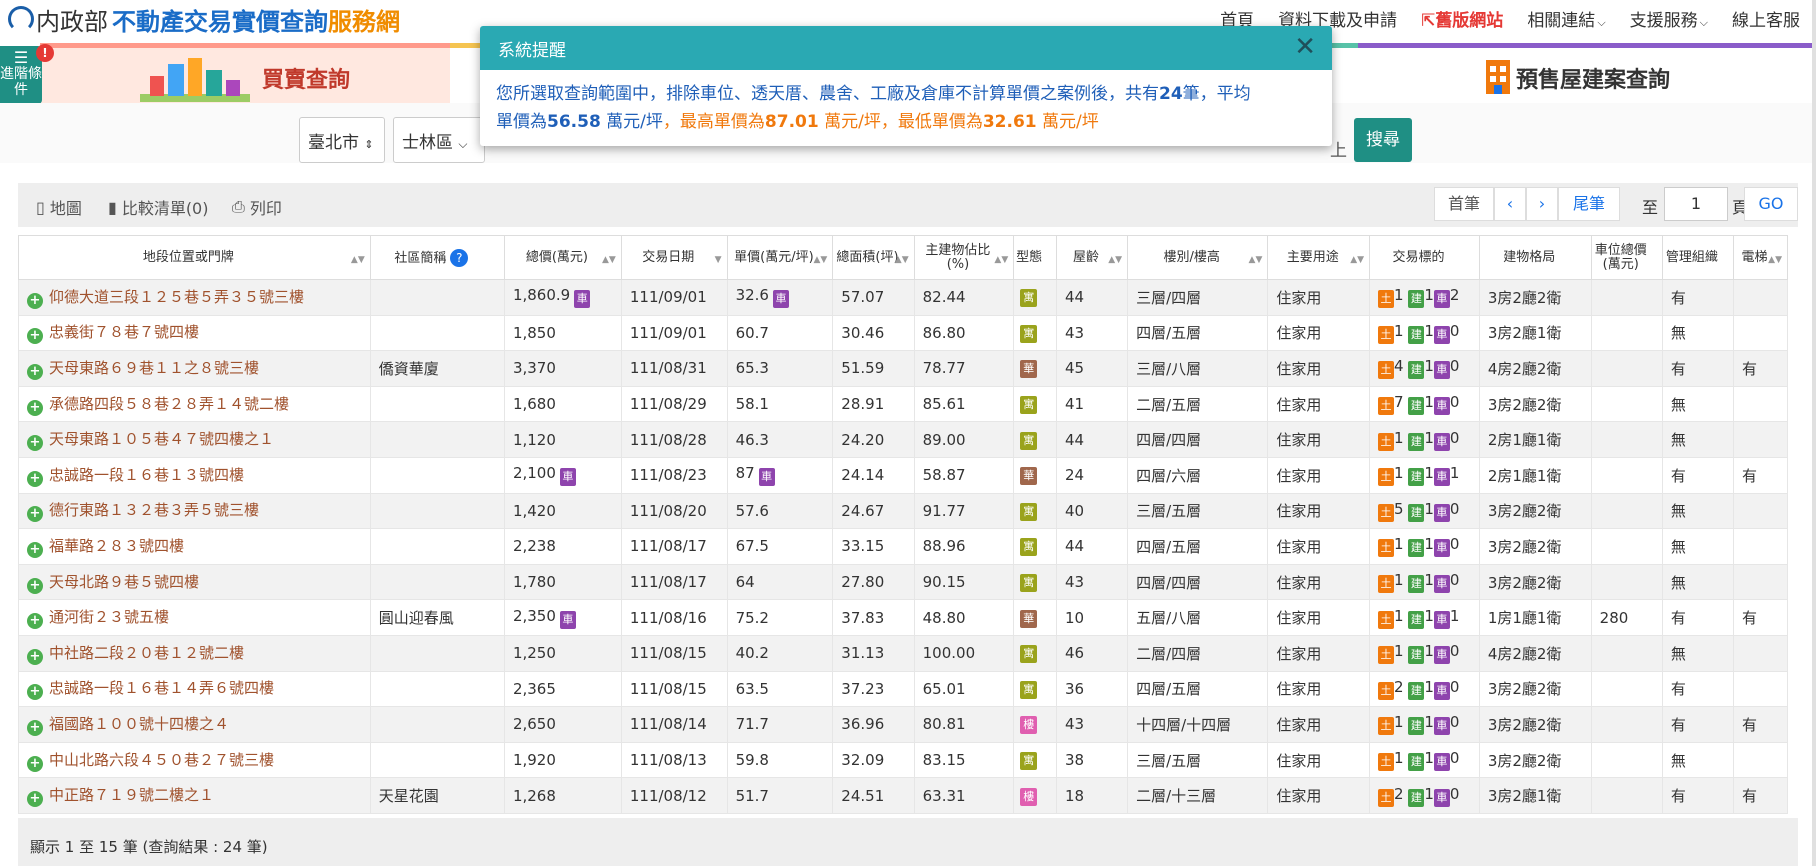 The image size is (1816, 866). What do you see at coordinates (161, 439) in the screenshot?
I see `address-link: 天母東路１０５巷４７號四樓之１` at bounding box center [161, 439].